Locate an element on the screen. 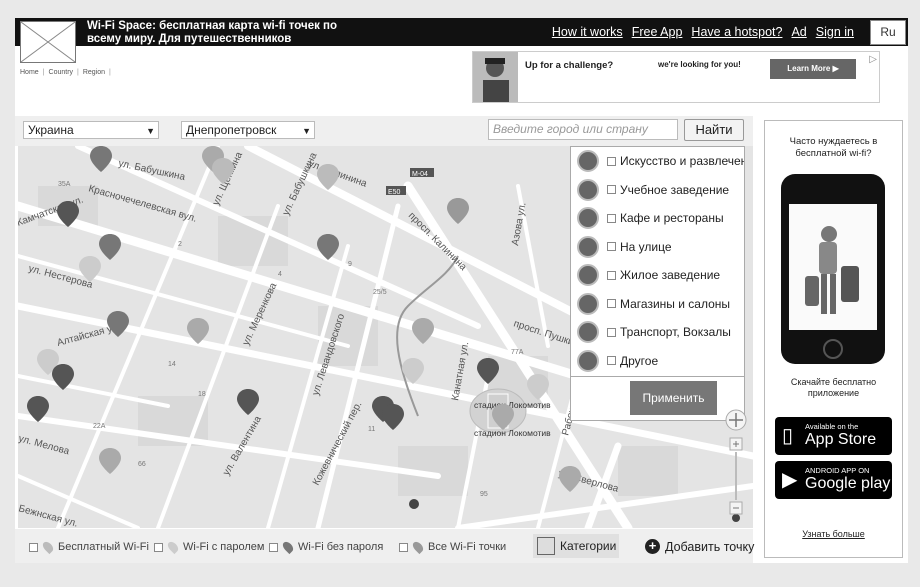 This screenshot has height=587, width=920. breadcrumb-region: Region is located at coordinates (94, 72).